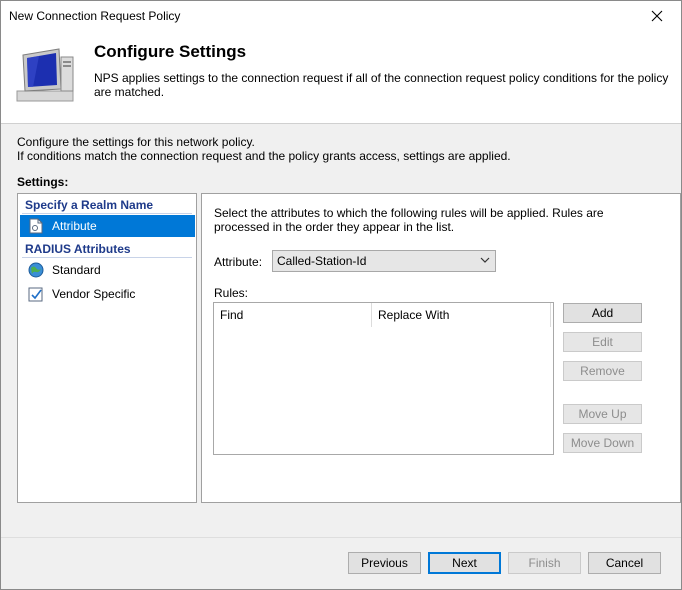 The width and height of the screenshot is (682, 590). Describe the element at coordinates (341, 537) in the screenshot. I see `footer-divider` at that location.